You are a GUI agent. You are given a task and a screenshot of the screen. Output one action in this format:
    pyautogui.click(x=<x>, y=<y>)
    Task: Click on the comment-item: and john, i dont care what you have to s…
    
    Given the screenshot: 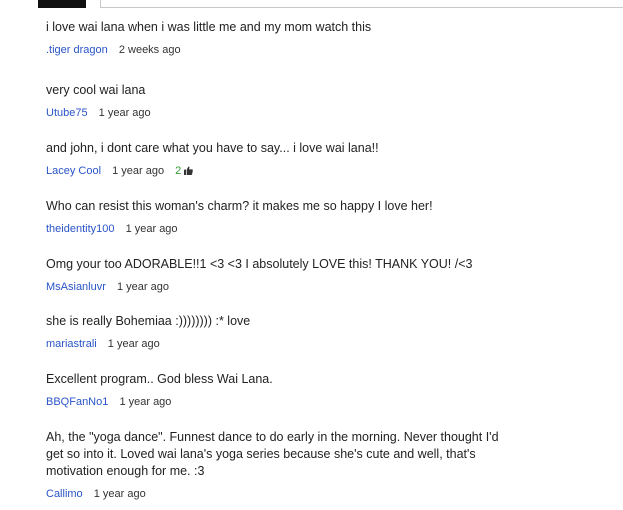 What is the action you would take?
    pyautogui.click(x=326, y=159)
    